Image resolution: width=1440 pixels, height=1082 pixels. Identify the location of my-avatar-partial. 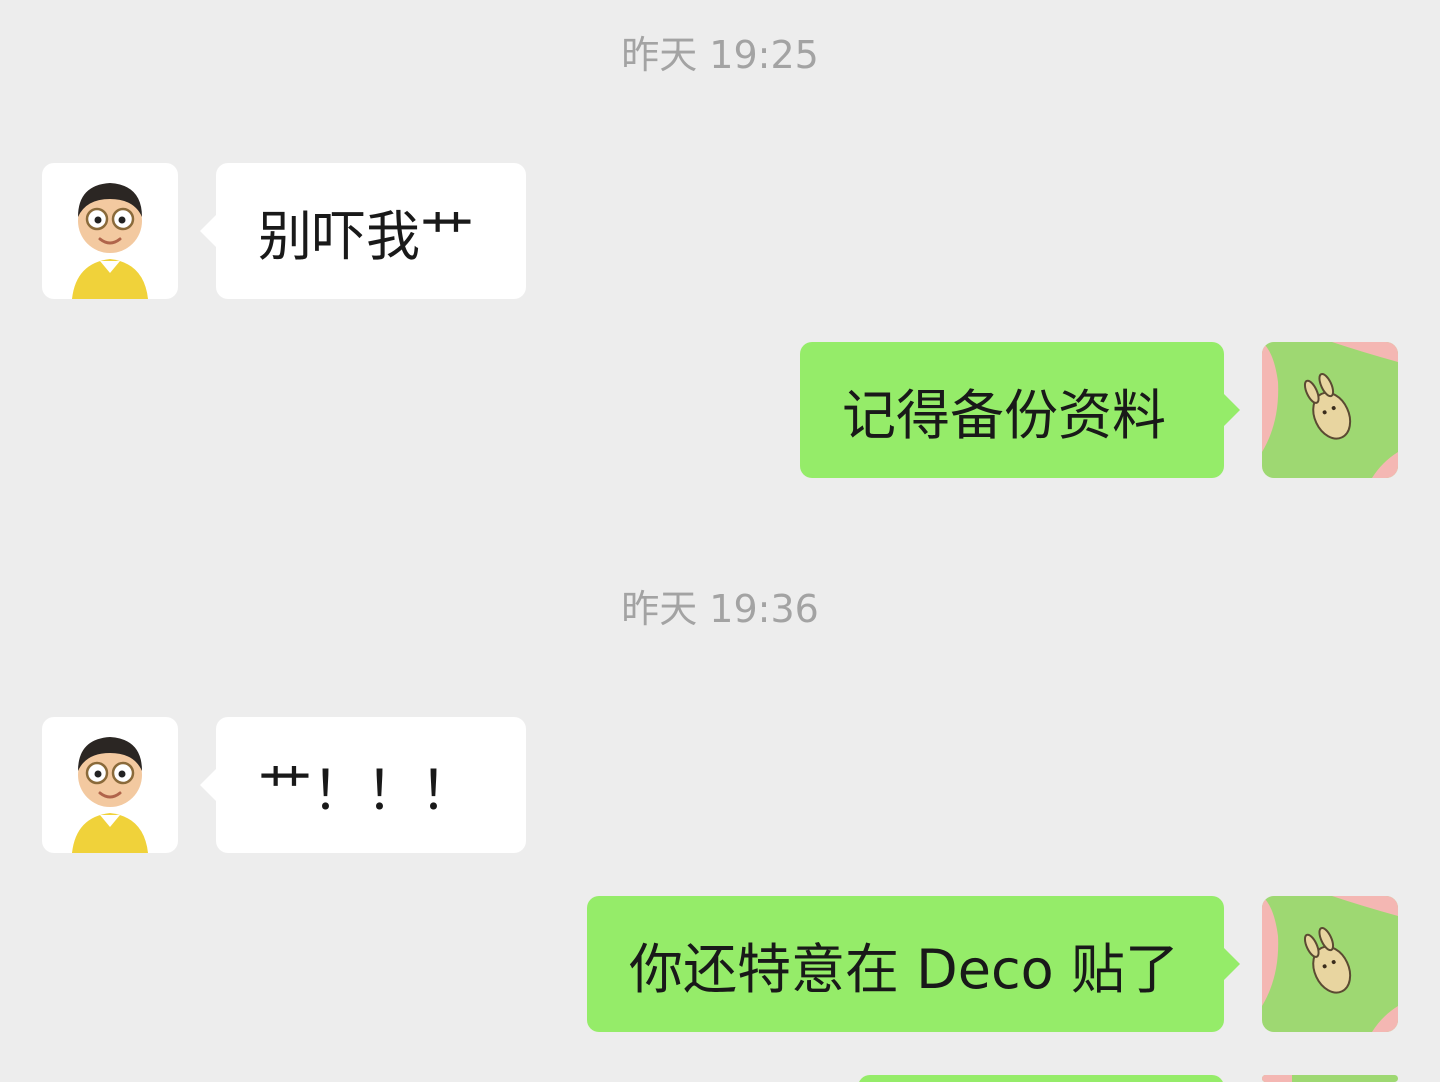
(1330, 1078).